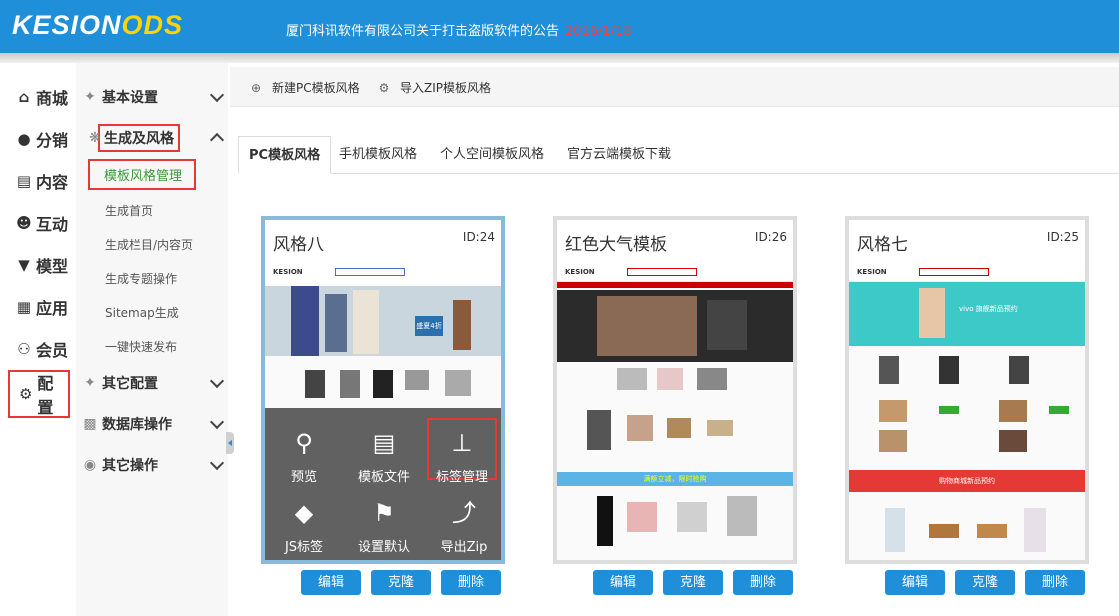  I want to click on group-label: 数据库操作, so click(137, 425).